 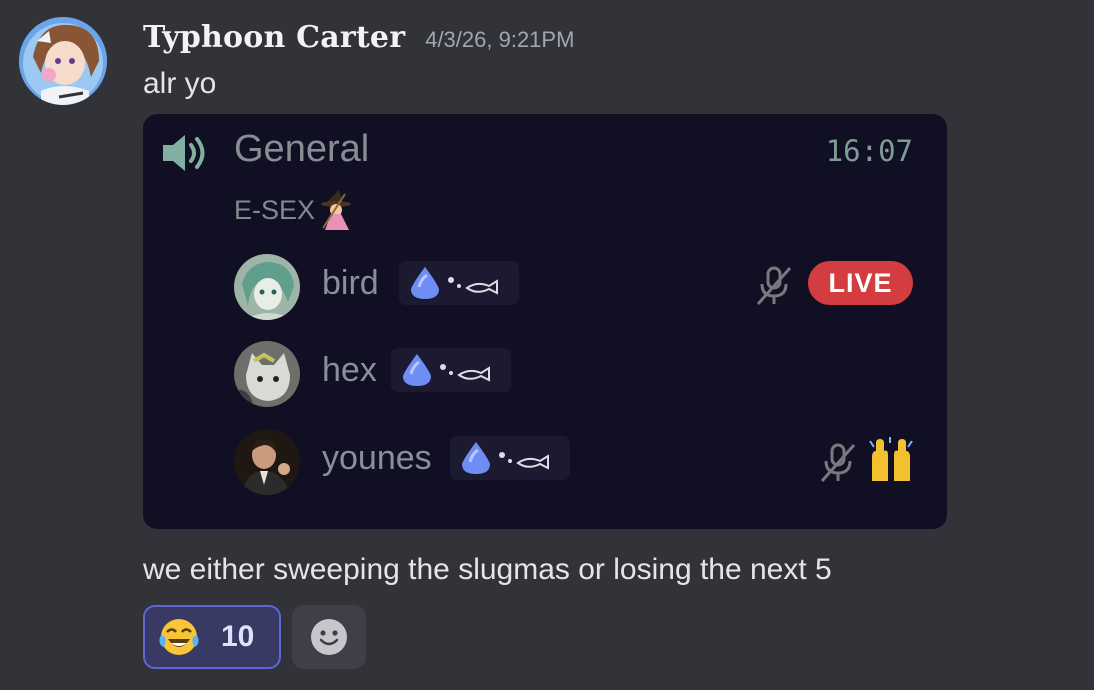 What do you see at coordinates (860, 283) in the screenshot?
I see `live-badge: LIVE` at bounding box center [860, 283].